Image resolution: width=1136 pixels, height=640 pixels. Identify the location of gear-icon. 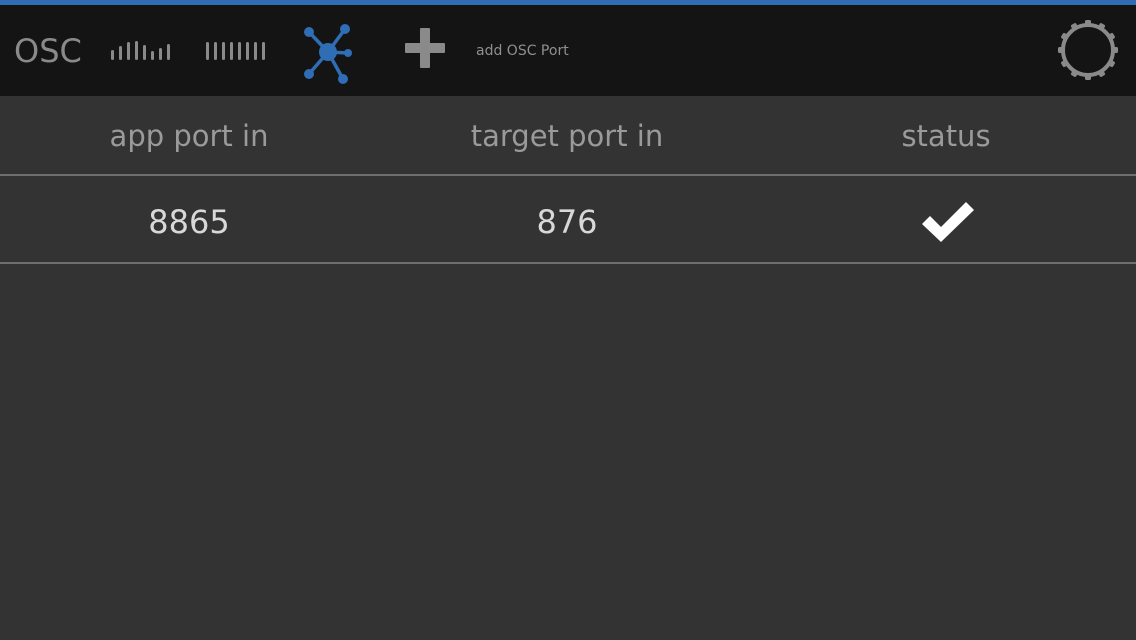
(1088, 50).